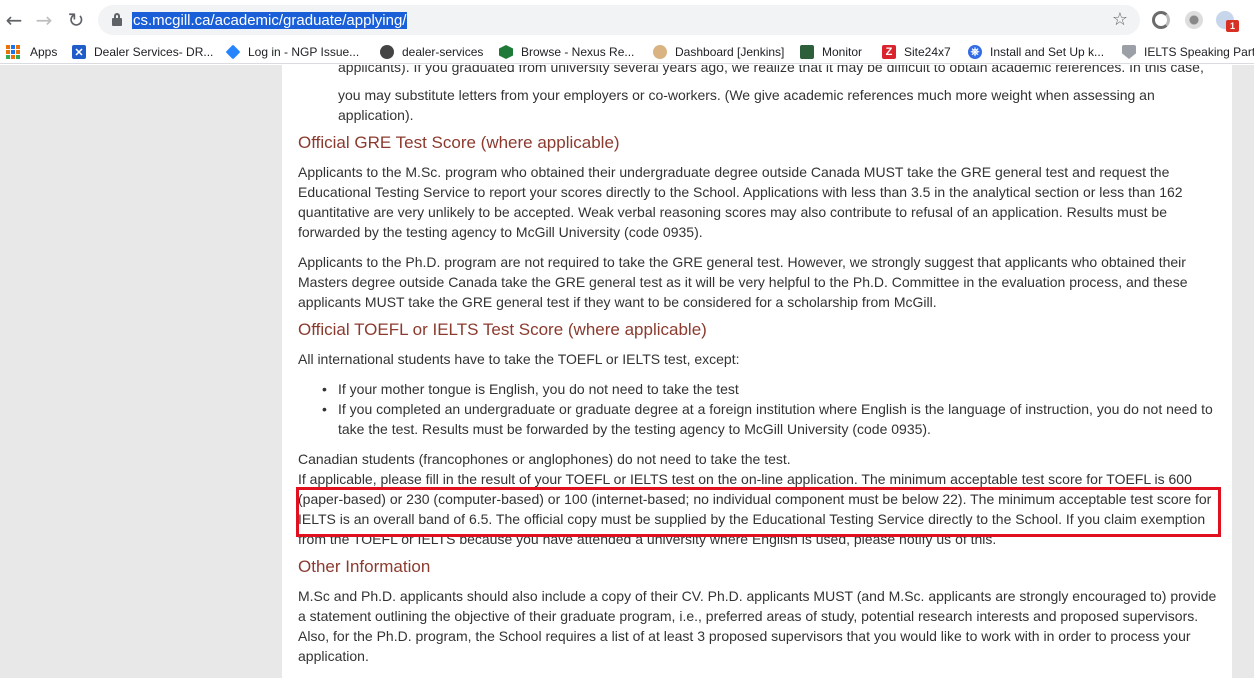  I want to click on bookmark-star-icon: ☆, so click(1120, 19).